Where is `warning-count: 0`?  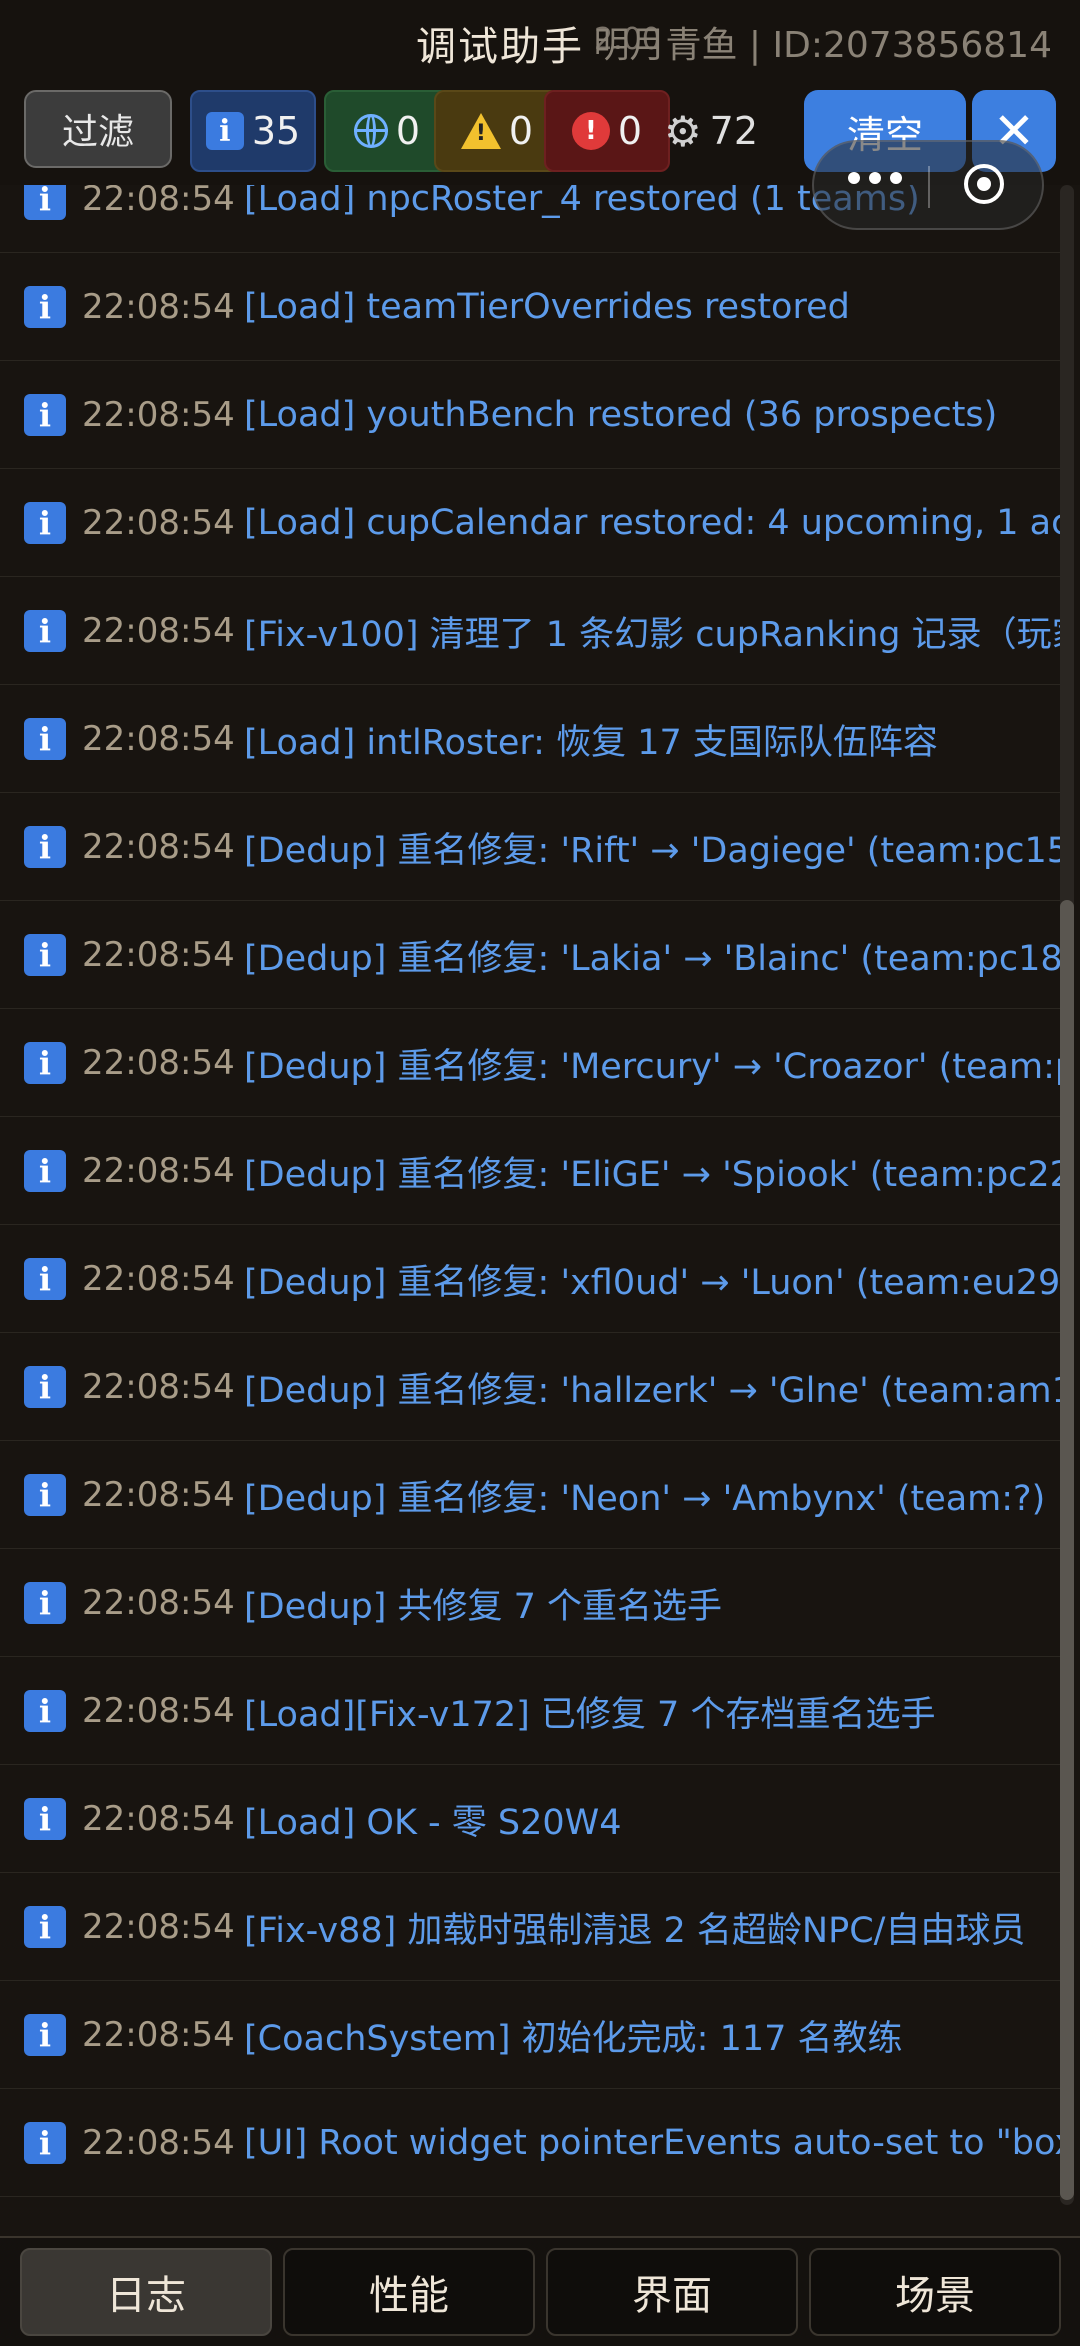 warning-count: 0 is located at coordinates (521, 131).